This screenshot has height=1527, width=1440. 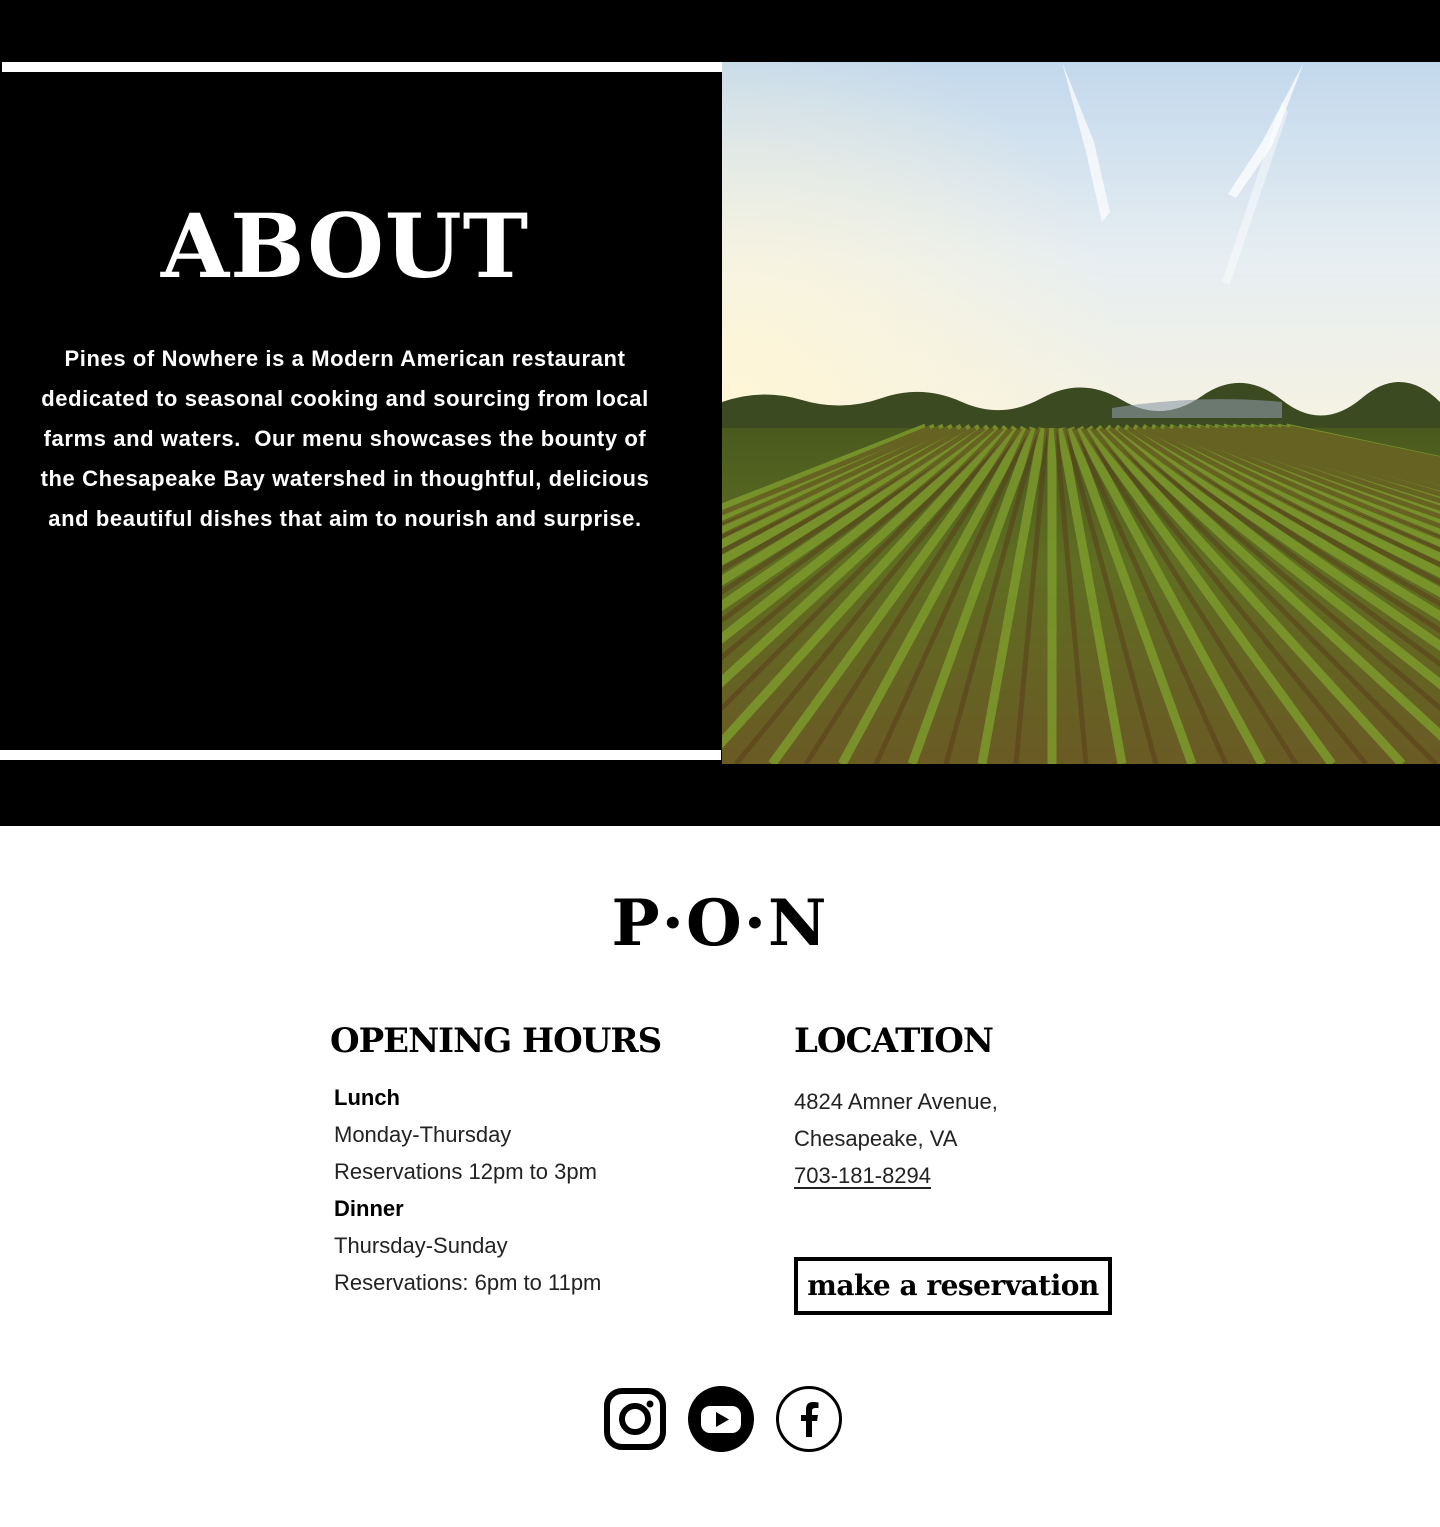 I want to click on about-heading: ABOUT, so click(x=345, y=246).